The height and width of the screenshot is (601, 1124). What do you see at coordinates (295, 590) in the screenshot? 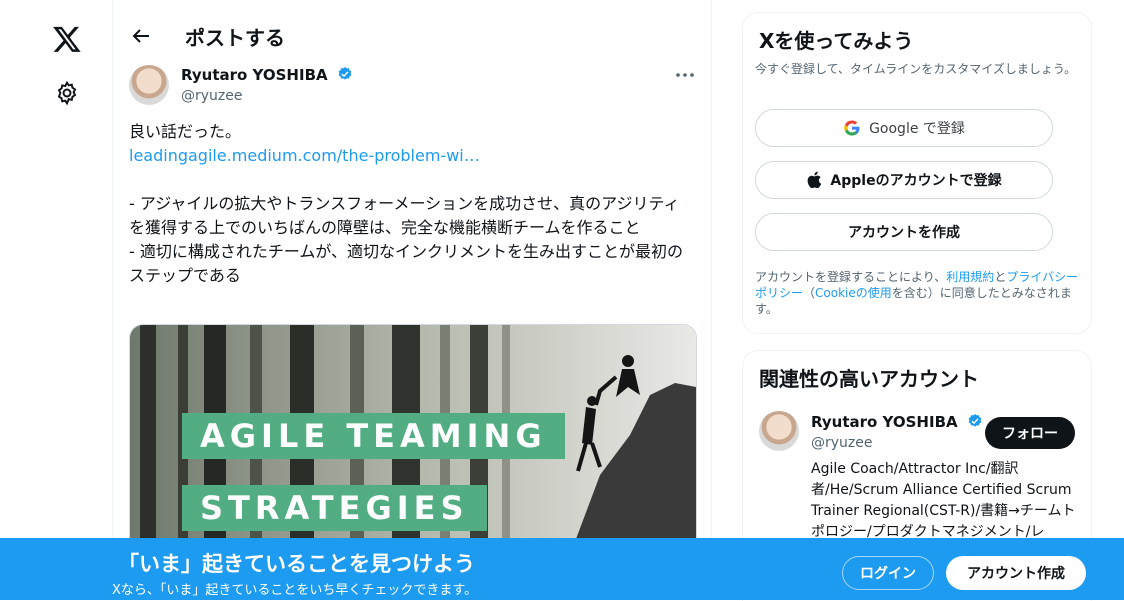
I see `banner-subtitle: Xなら、「いま」起きていることをいち早くチェックできます。` at bounding box center [295, 590].